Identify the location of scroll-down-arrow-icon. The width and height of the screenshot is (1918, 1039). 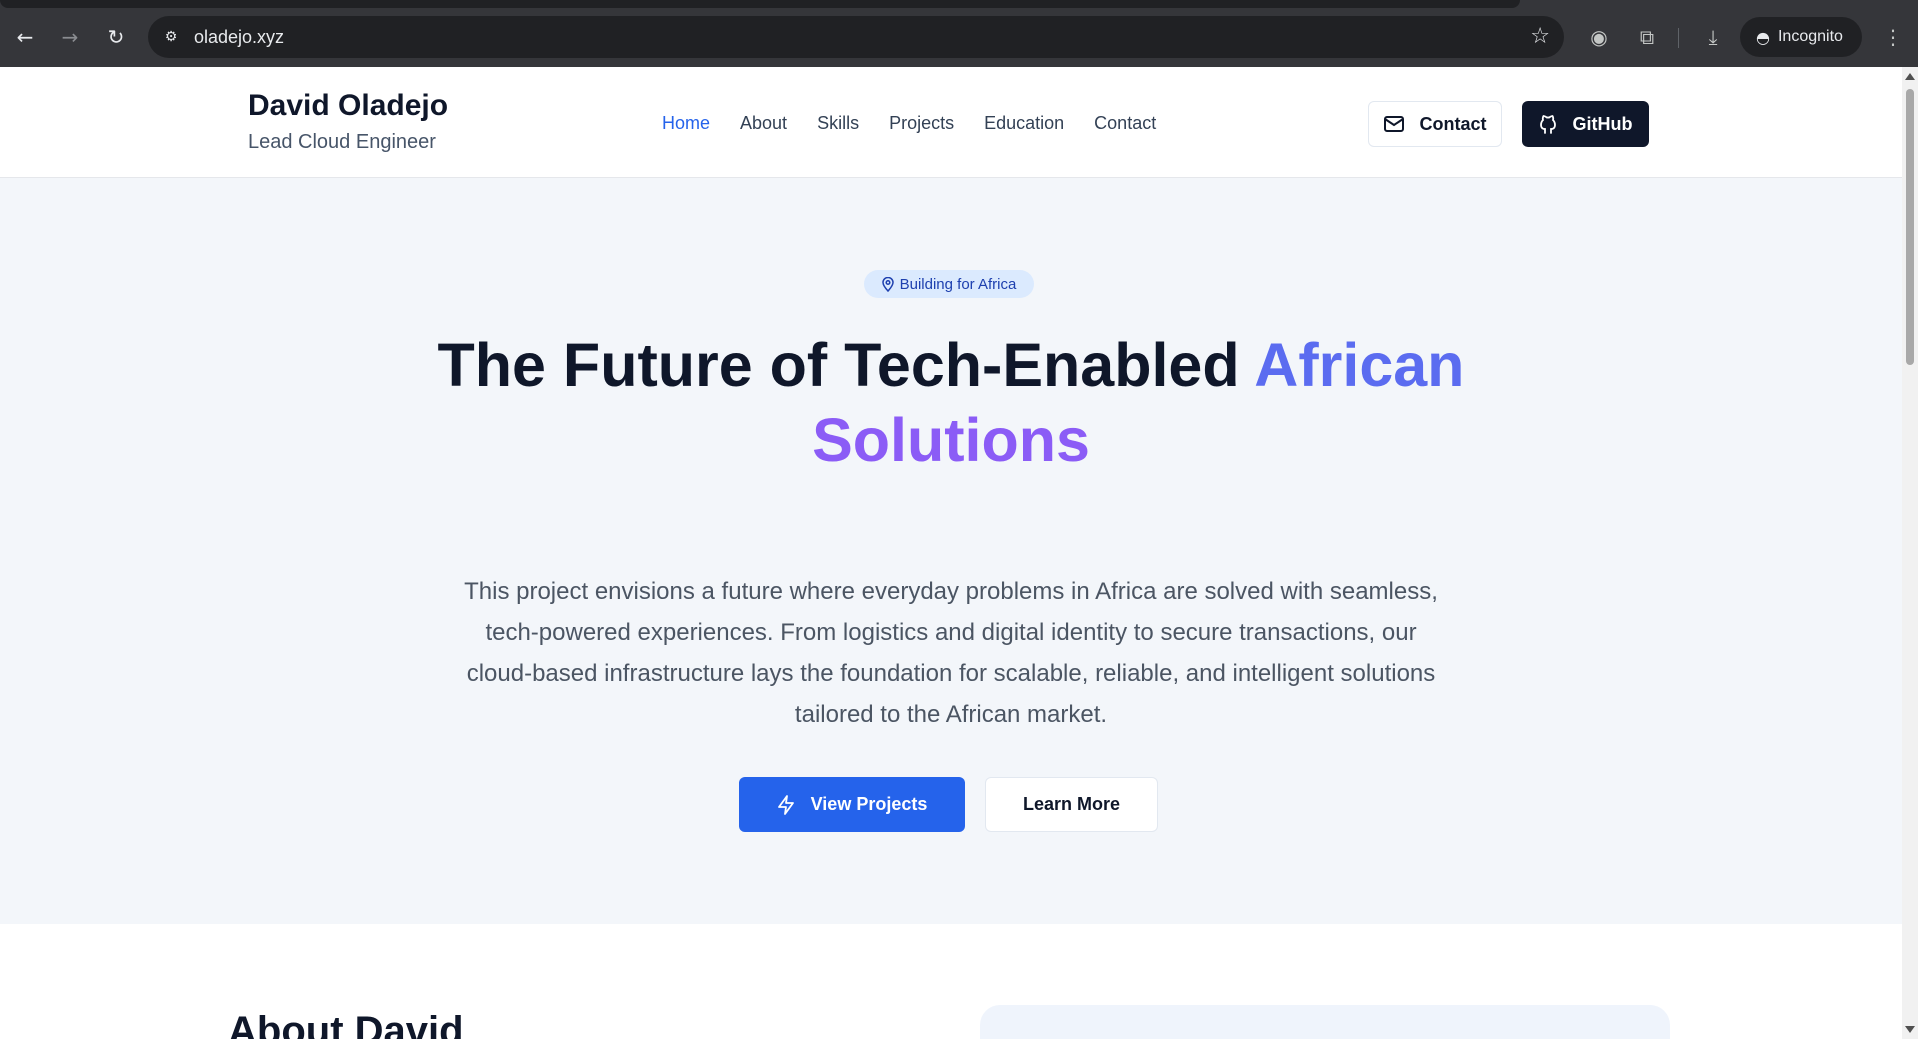
(1910, 1029).